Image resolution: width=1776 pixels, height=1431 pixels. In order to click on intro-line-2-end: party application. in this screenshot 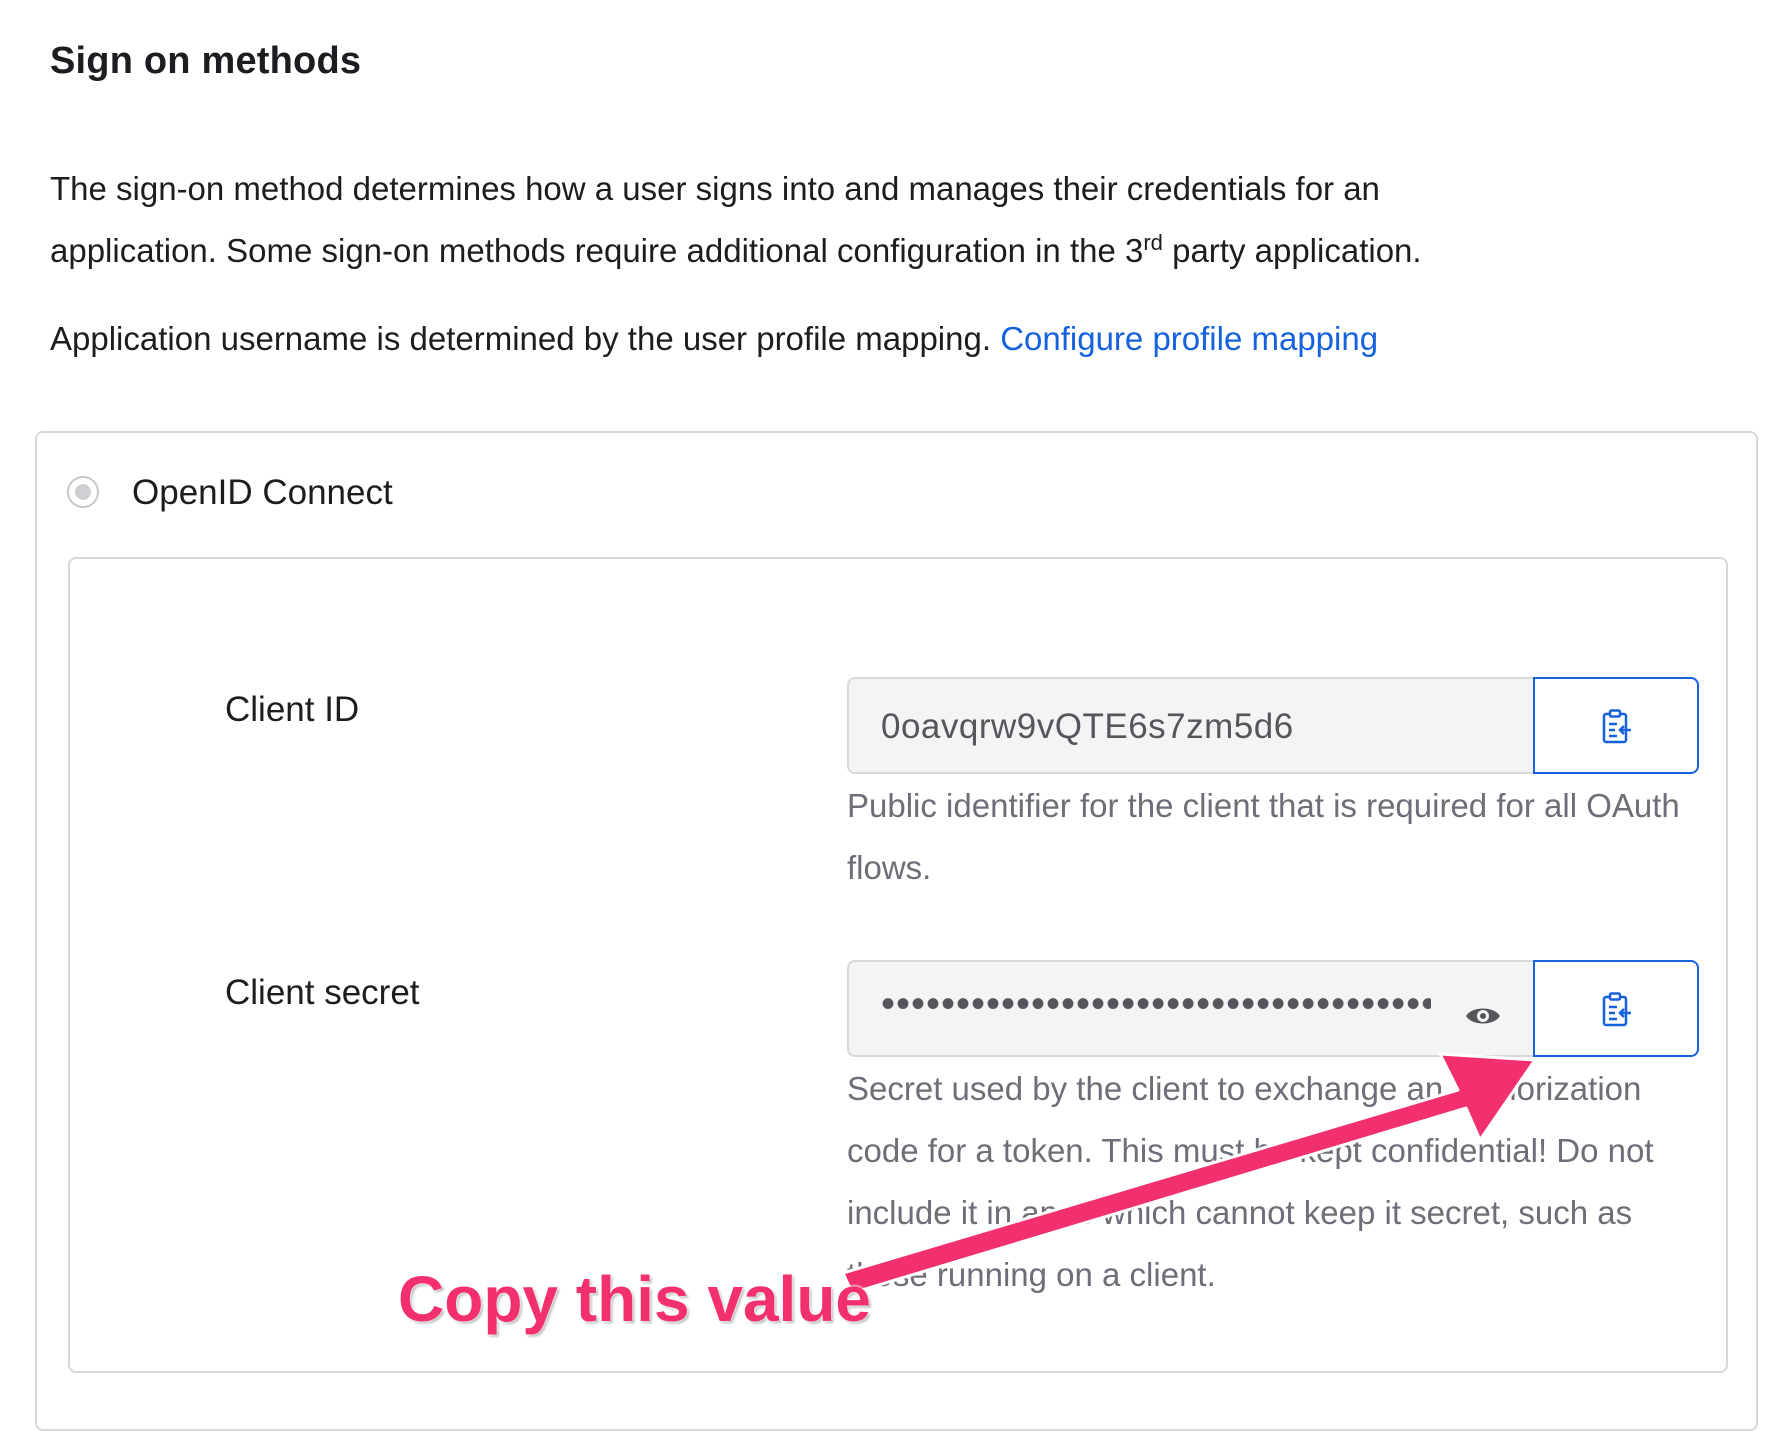, I will do `click(1292, 250)`.